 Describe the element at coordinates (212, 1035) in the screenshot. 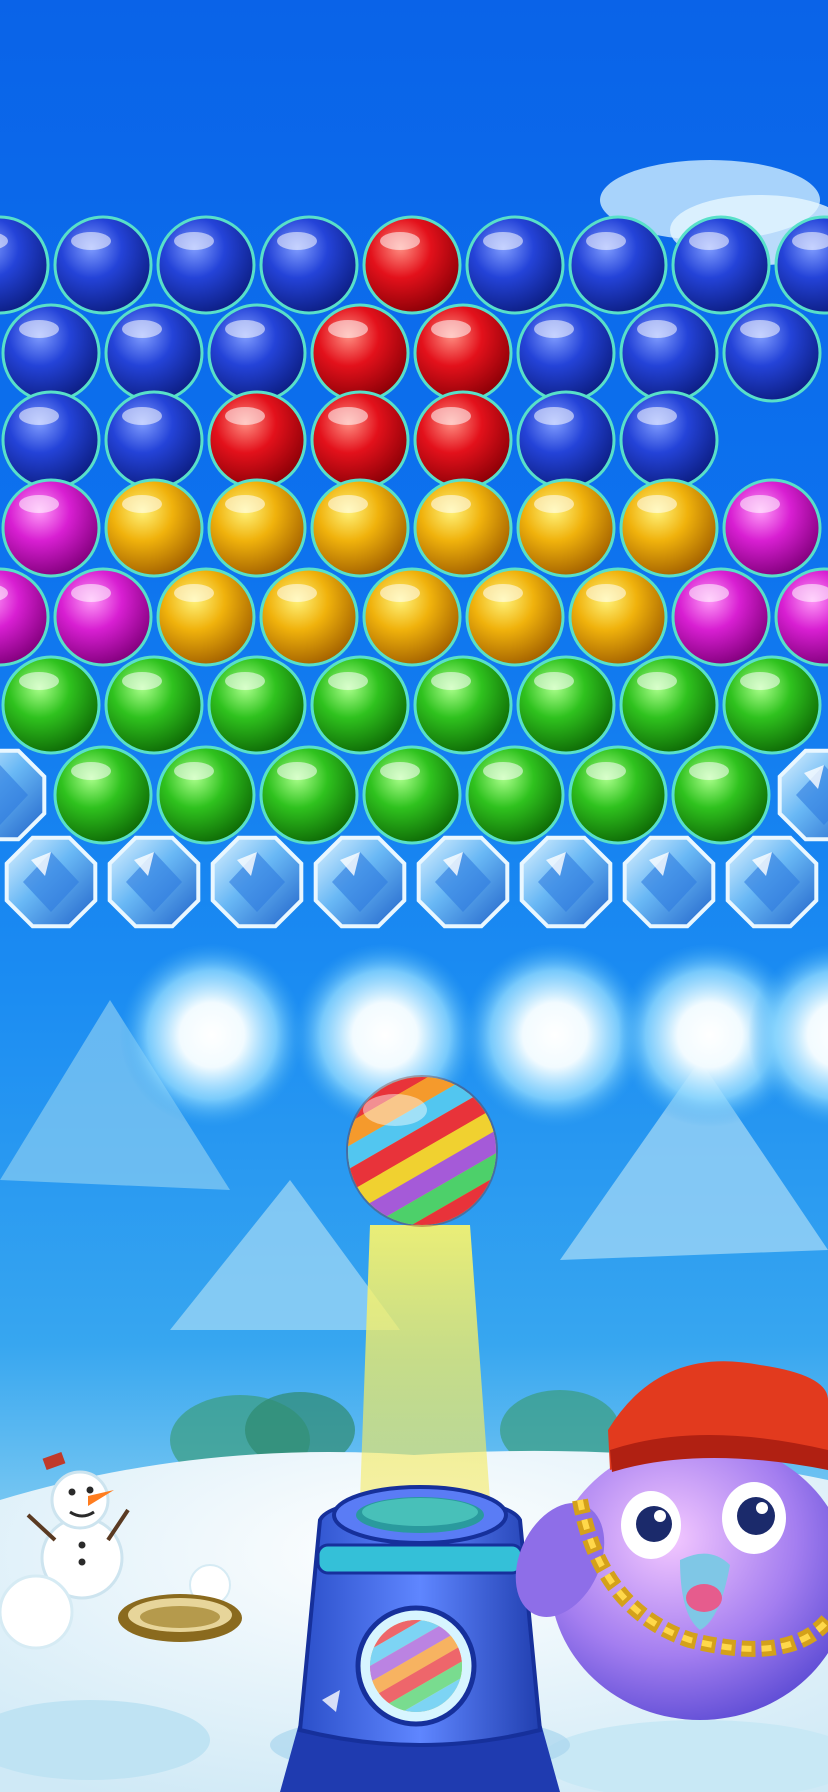

I see `frozen-burst` at that location.